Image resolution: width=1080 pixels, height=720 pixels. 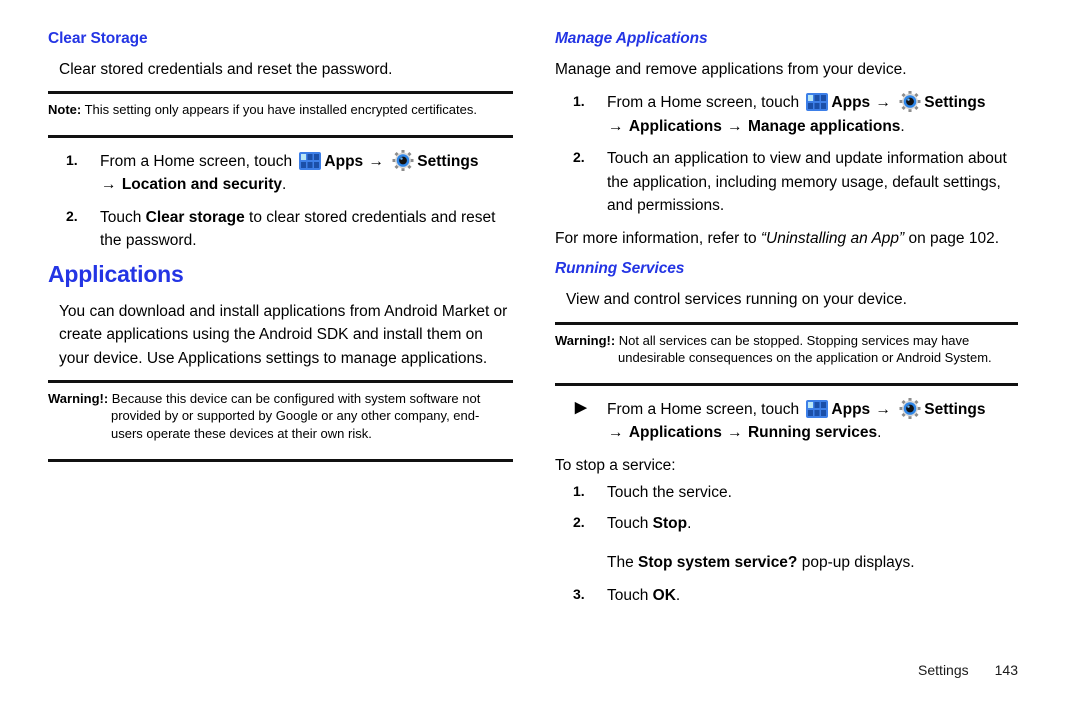 What do you see at coordinates (943, 670) in the screenshot?
I see `footer-section-label: Settings` at bounding box center [943, 670].